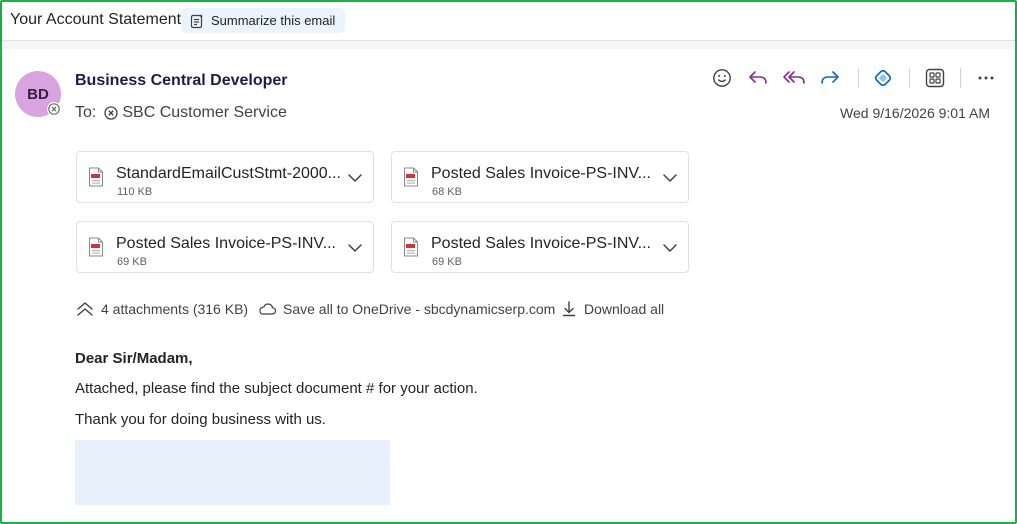 The height and width of the screenshot is (524, 1017). I want to click on chevron-double-up-icon, so click(85, 309).